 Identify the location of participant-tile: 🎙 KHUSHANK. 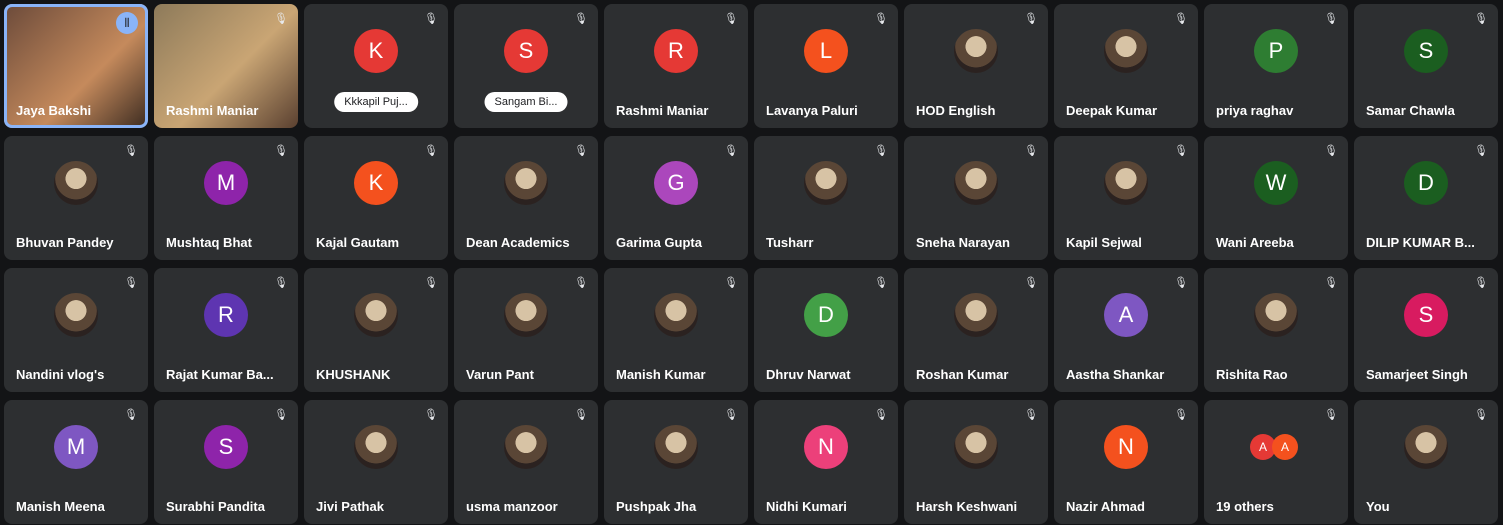
(376, 330).